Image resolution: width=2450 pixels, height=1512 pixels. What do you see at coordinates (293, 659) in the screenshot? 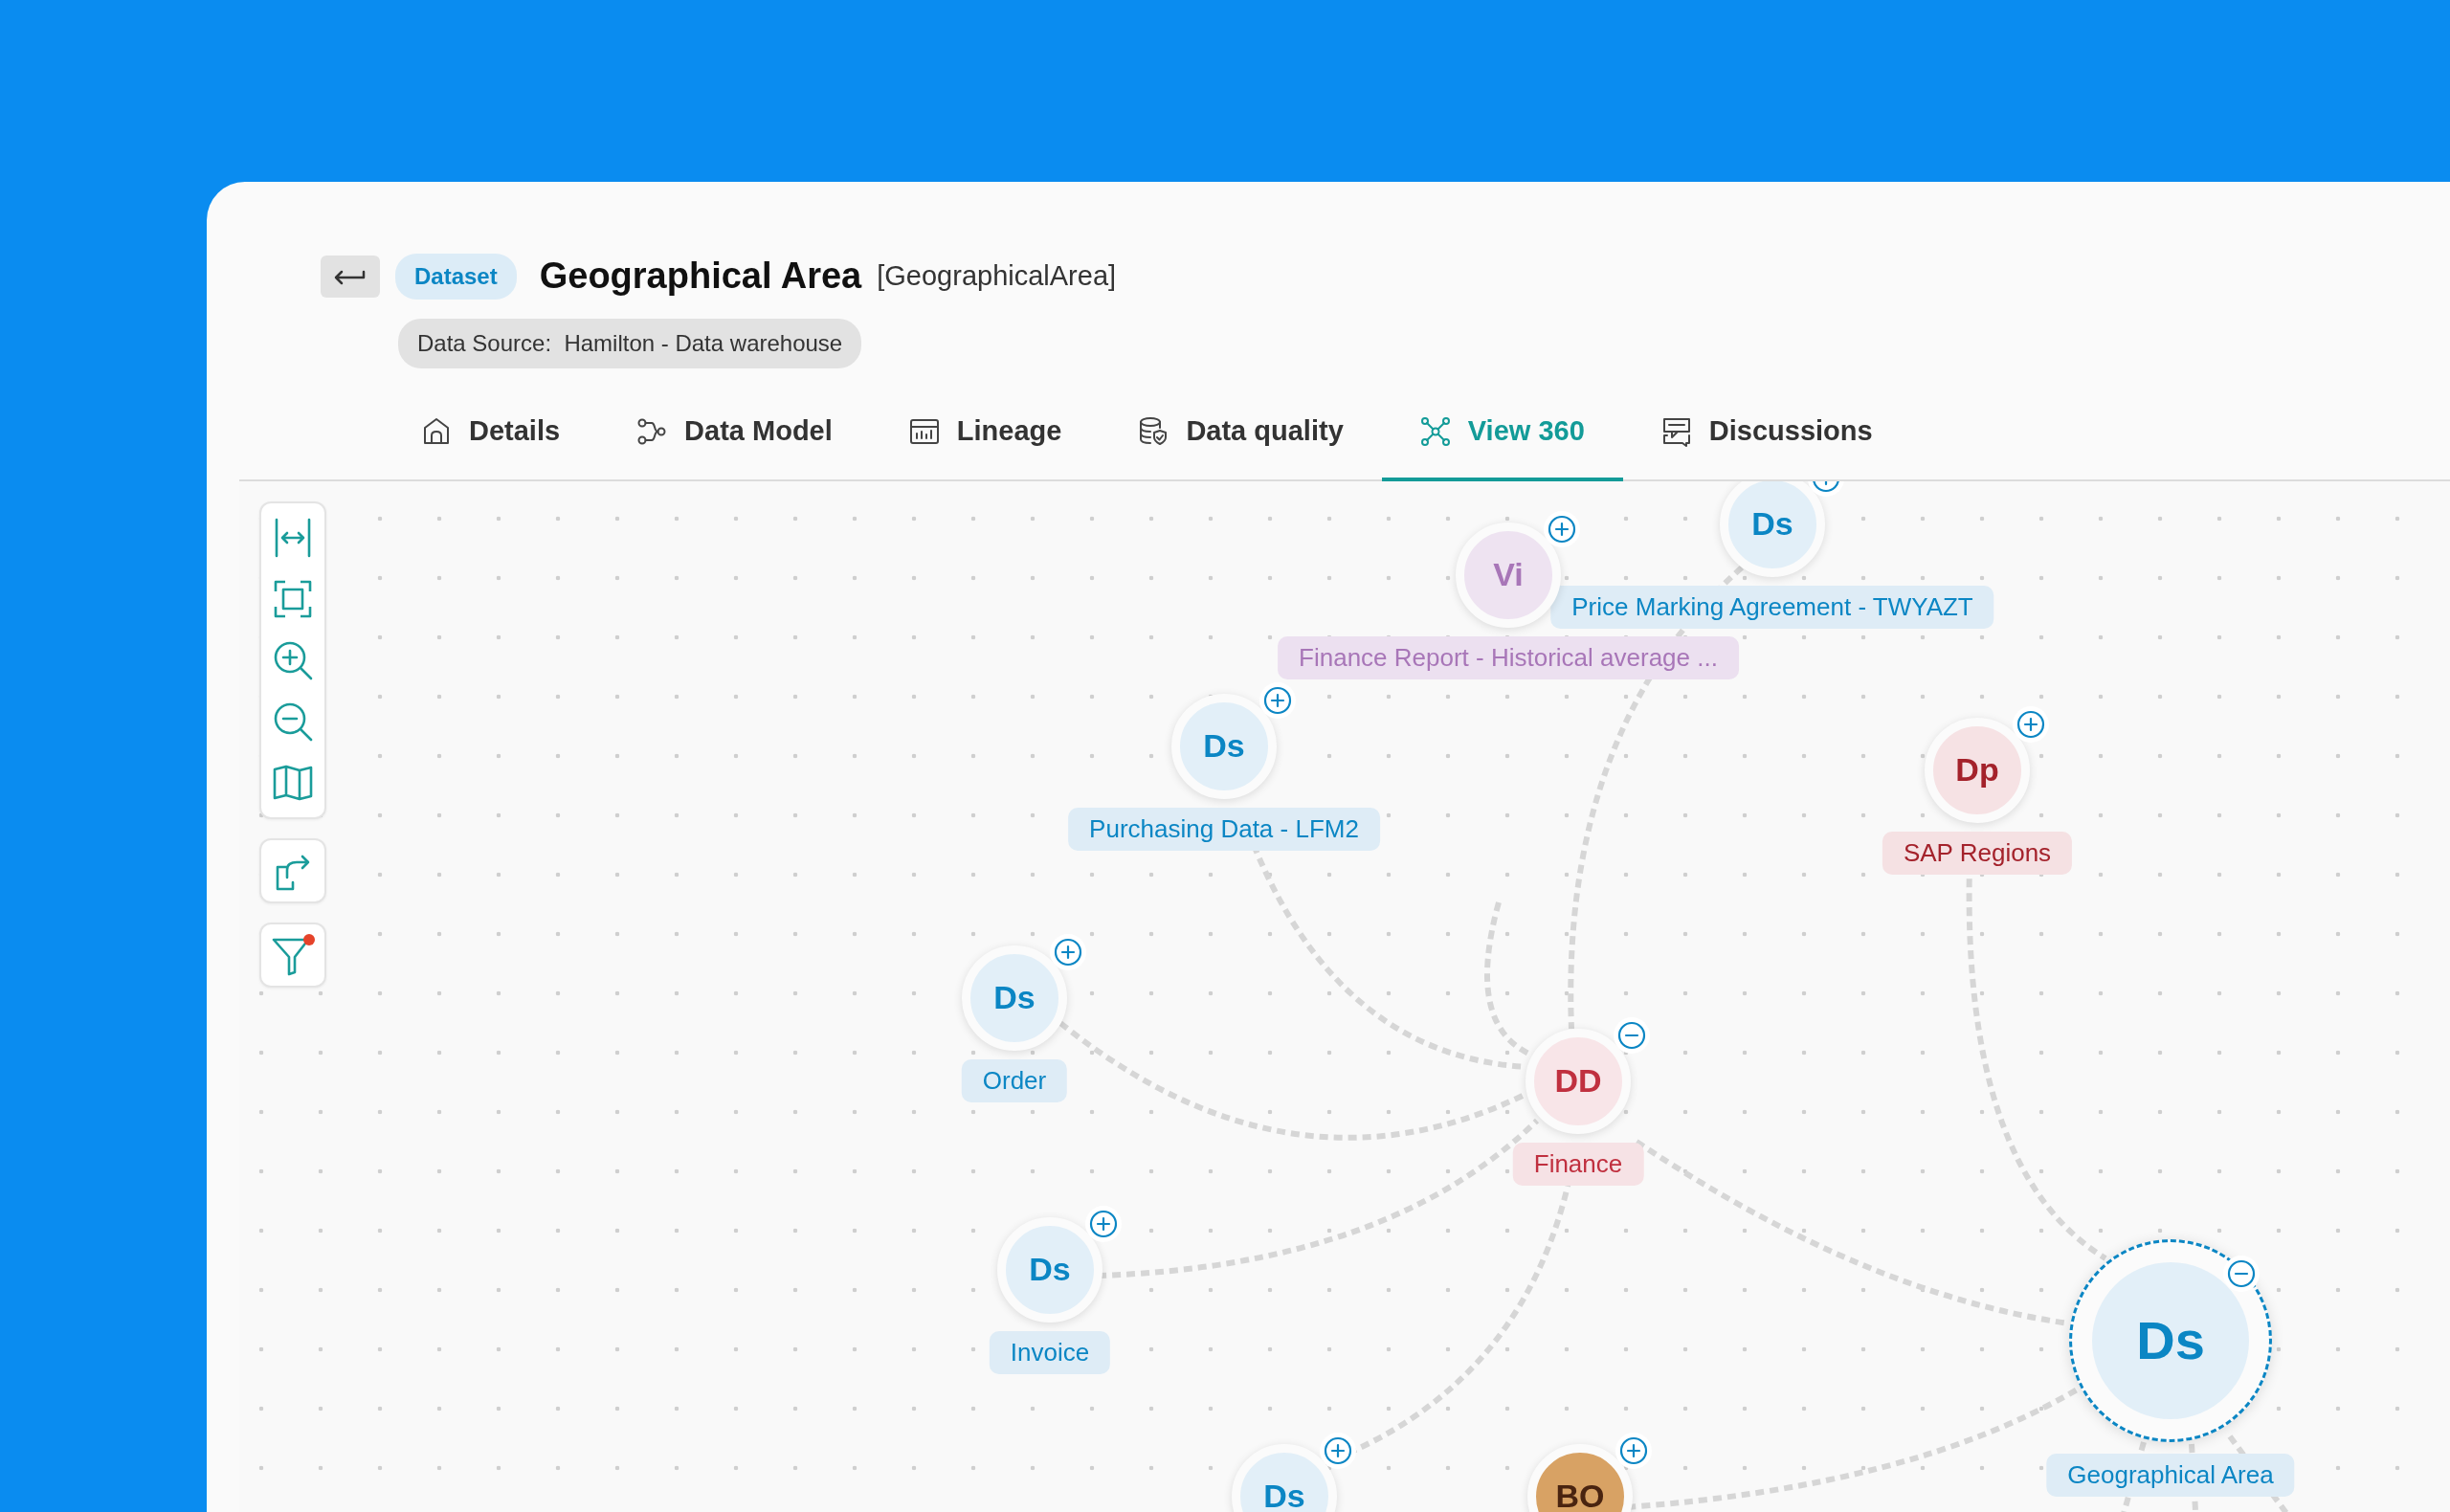
I see `zoom-in-icon` at bounding box center [293, 659].